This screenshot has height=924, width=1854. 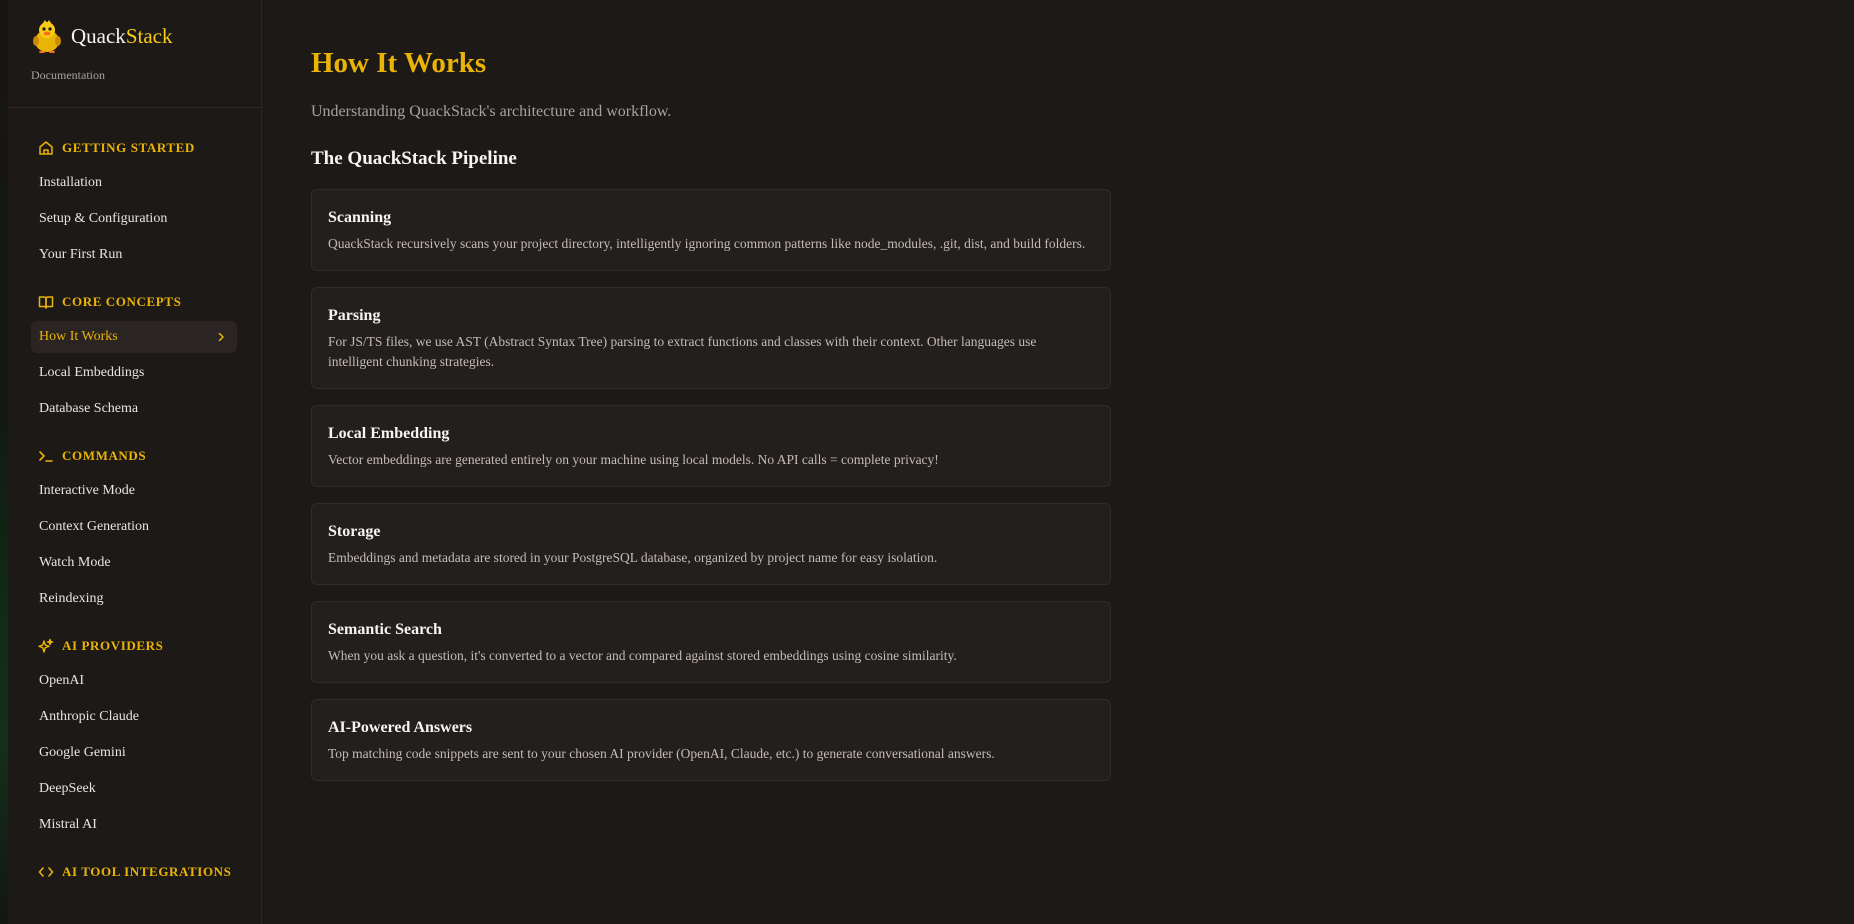 I want to click on sidebar-item-context-generation: Context Generation, so click(x=134, y=527).